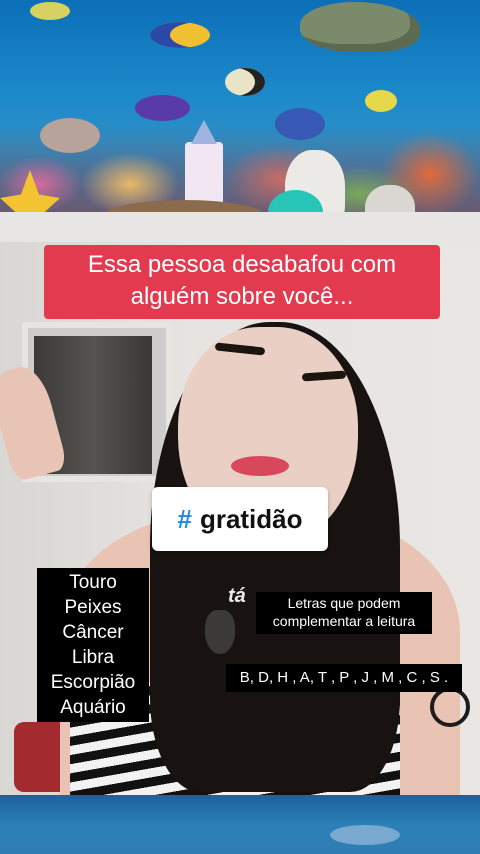 Image resolution: width=480 pixels, height=854 pixels. Describe the element at coordinates (184, 518) in the screenshot. I see `hashtag-icon: #` at that location.